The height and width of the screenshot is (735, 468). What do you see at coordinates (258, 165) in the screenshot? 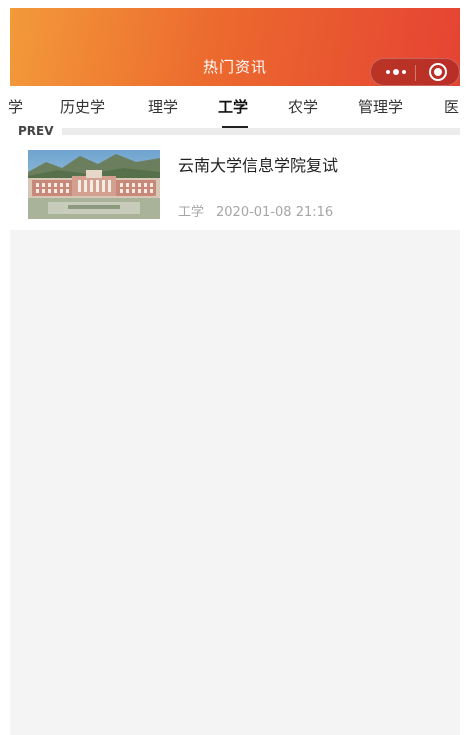
I see `news-title: 云南大学信息学院复试` at bounding box center [258, 165].